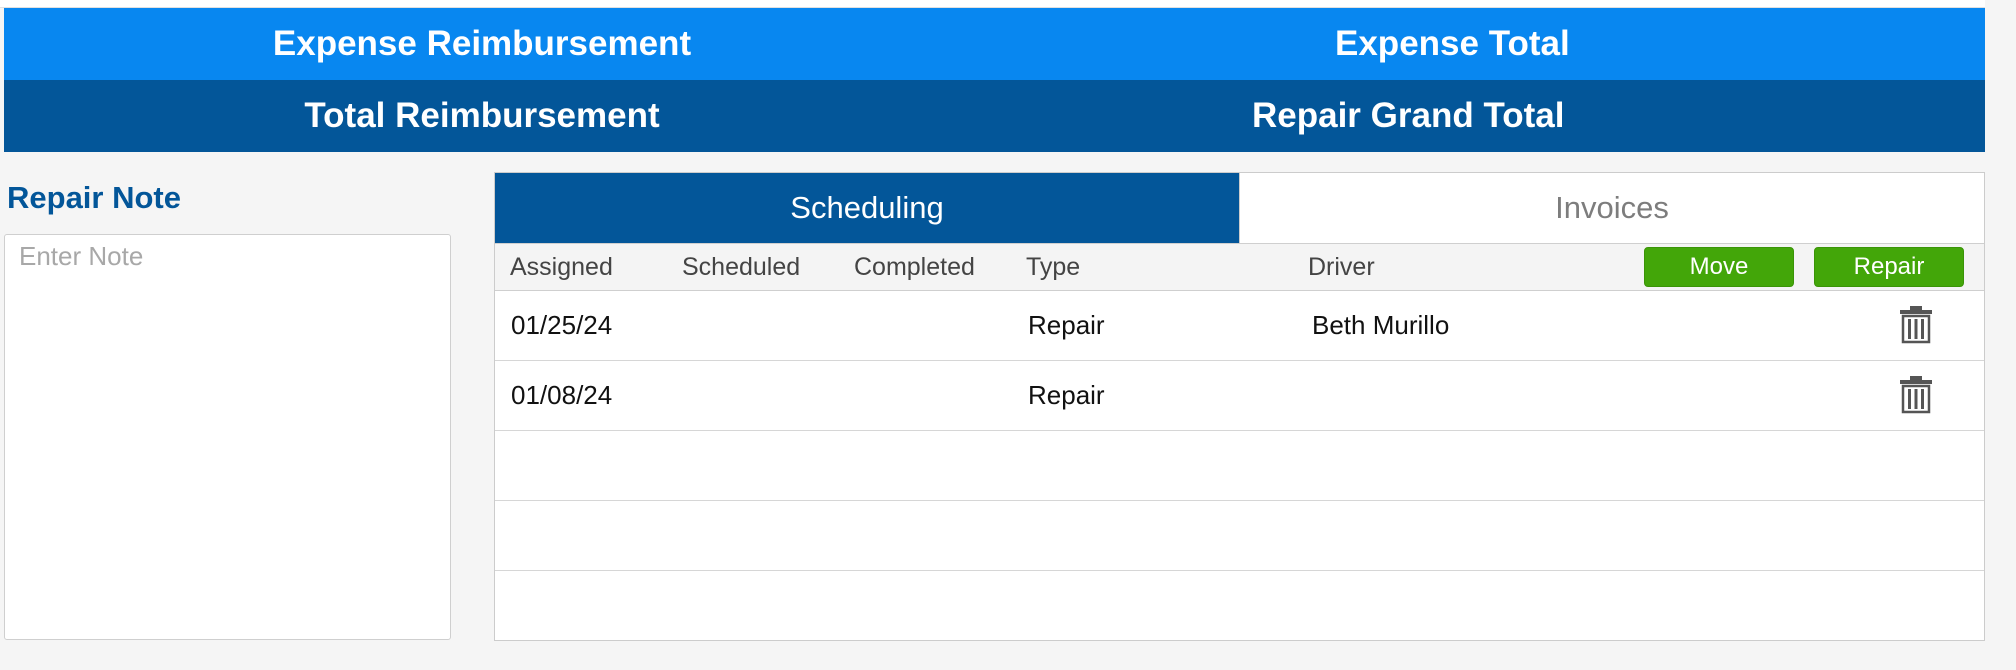  What do you see at coordinates (1239, 326) in the screenshot?
I see `table-row: 01/25/24 Repair Beth Murillo` at bounding box center [1239, 326].